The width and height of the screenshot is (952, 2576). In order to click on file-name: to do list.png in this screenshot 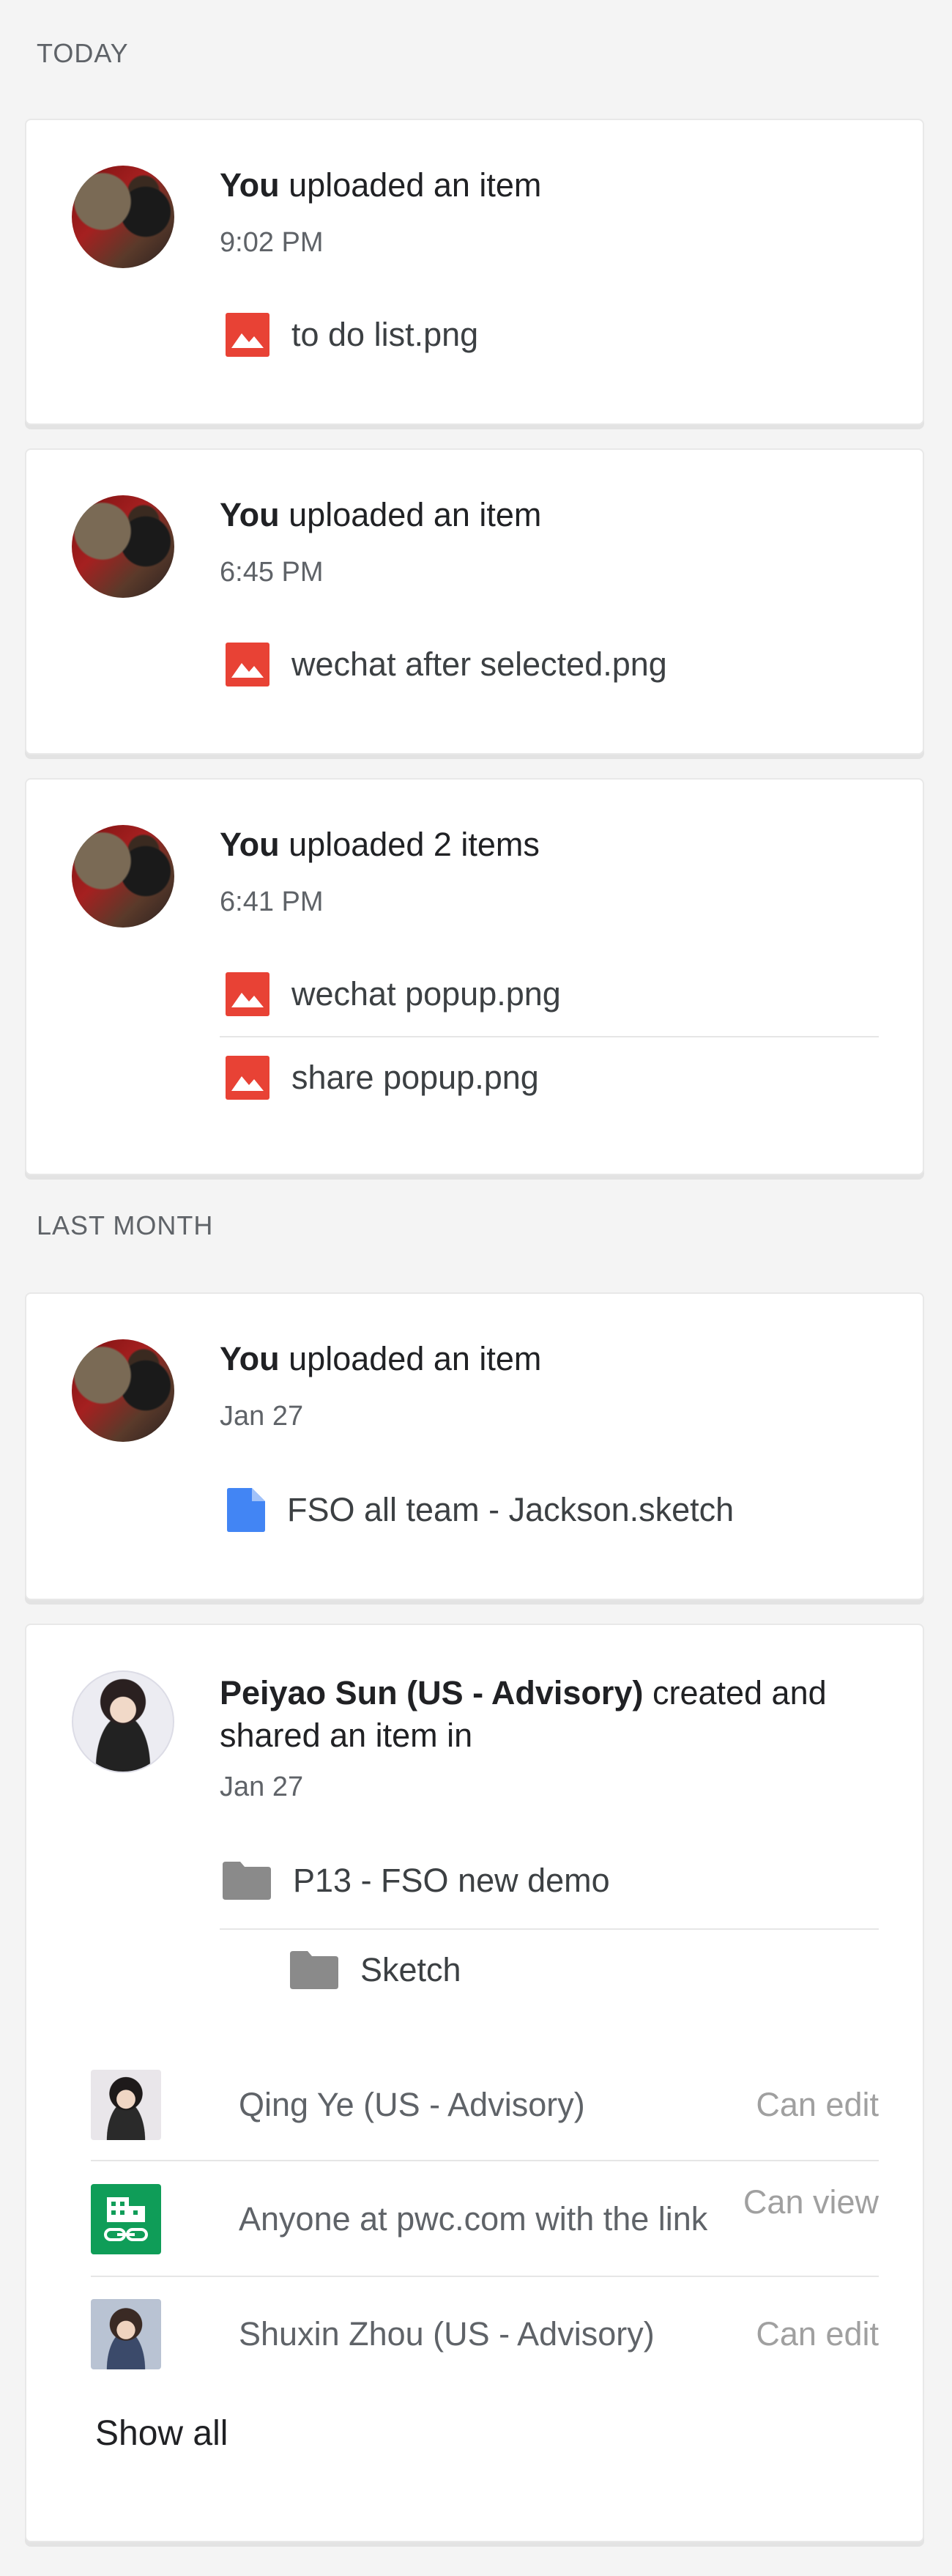, I will do `click(385, 334)`.